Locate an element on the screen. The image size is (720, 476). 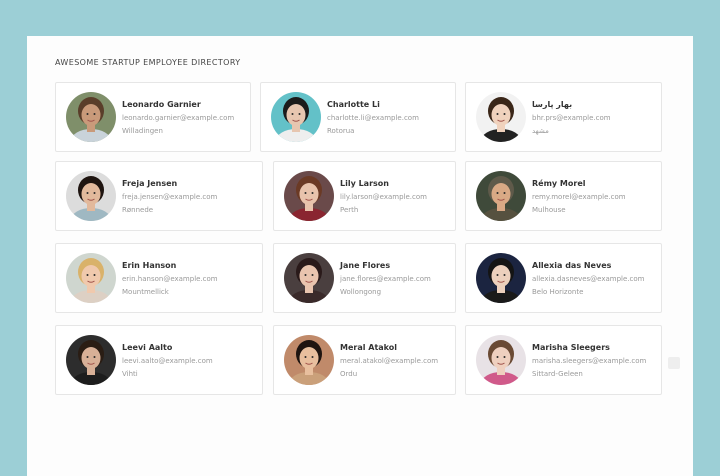
employee-city: Sittard-Geleen is located at coordinates (557, 374).